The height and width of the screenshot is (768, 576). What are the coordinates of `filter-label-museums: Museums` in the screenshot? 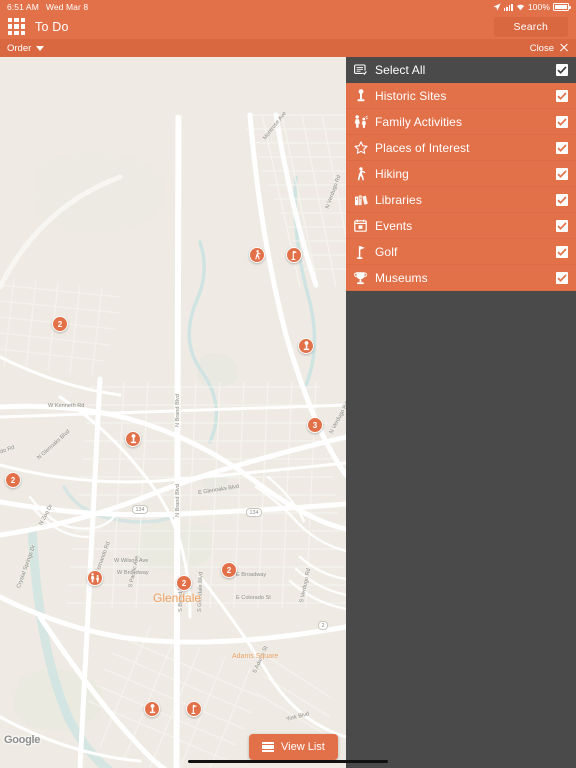 It's located at (401, 277).